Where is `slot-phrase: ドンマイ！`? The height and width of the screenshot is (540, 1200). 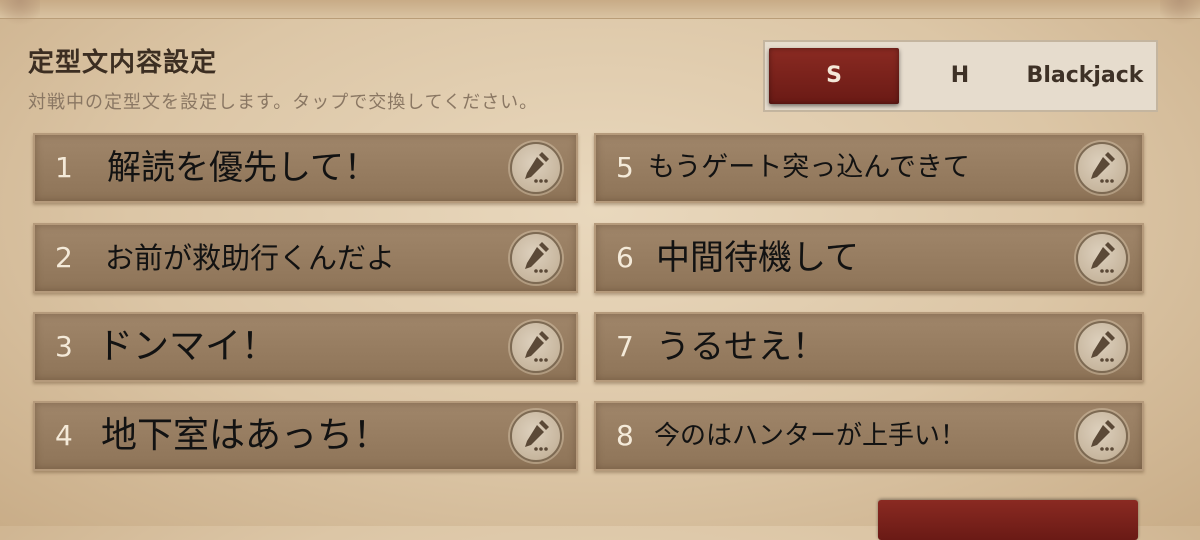
slot-phrase: ドンマイ！ is located at coordinates (187, 346).